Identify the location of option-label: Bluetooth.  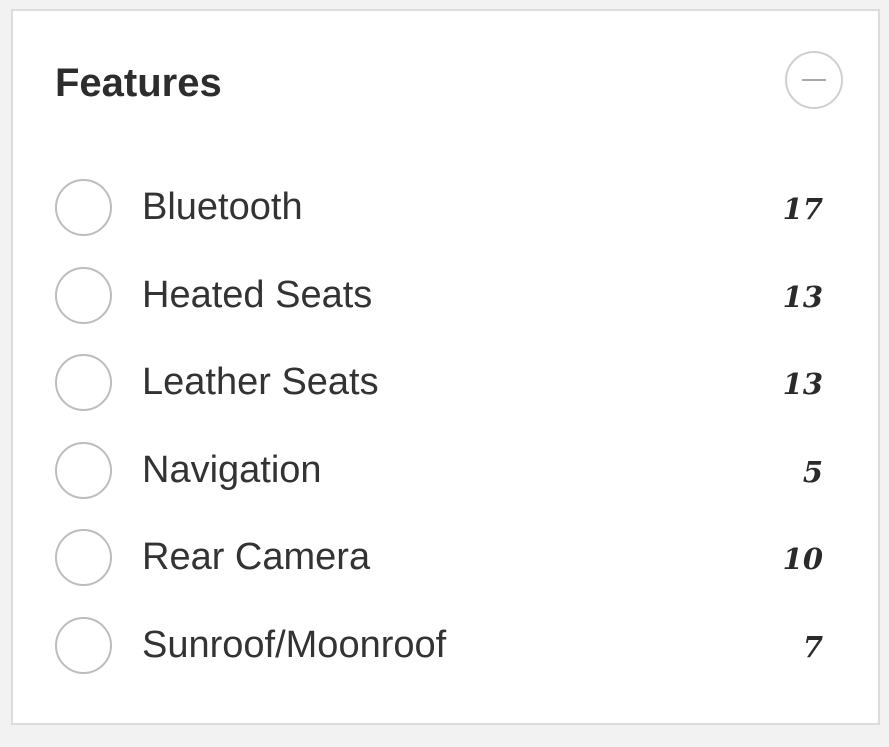
(222, 207).